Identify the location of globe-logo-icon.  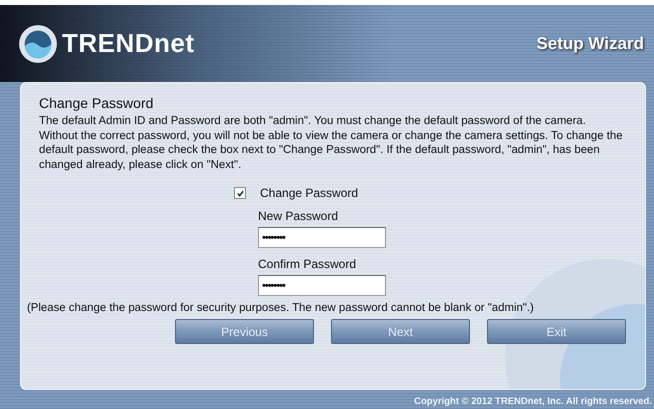
(38, 44).